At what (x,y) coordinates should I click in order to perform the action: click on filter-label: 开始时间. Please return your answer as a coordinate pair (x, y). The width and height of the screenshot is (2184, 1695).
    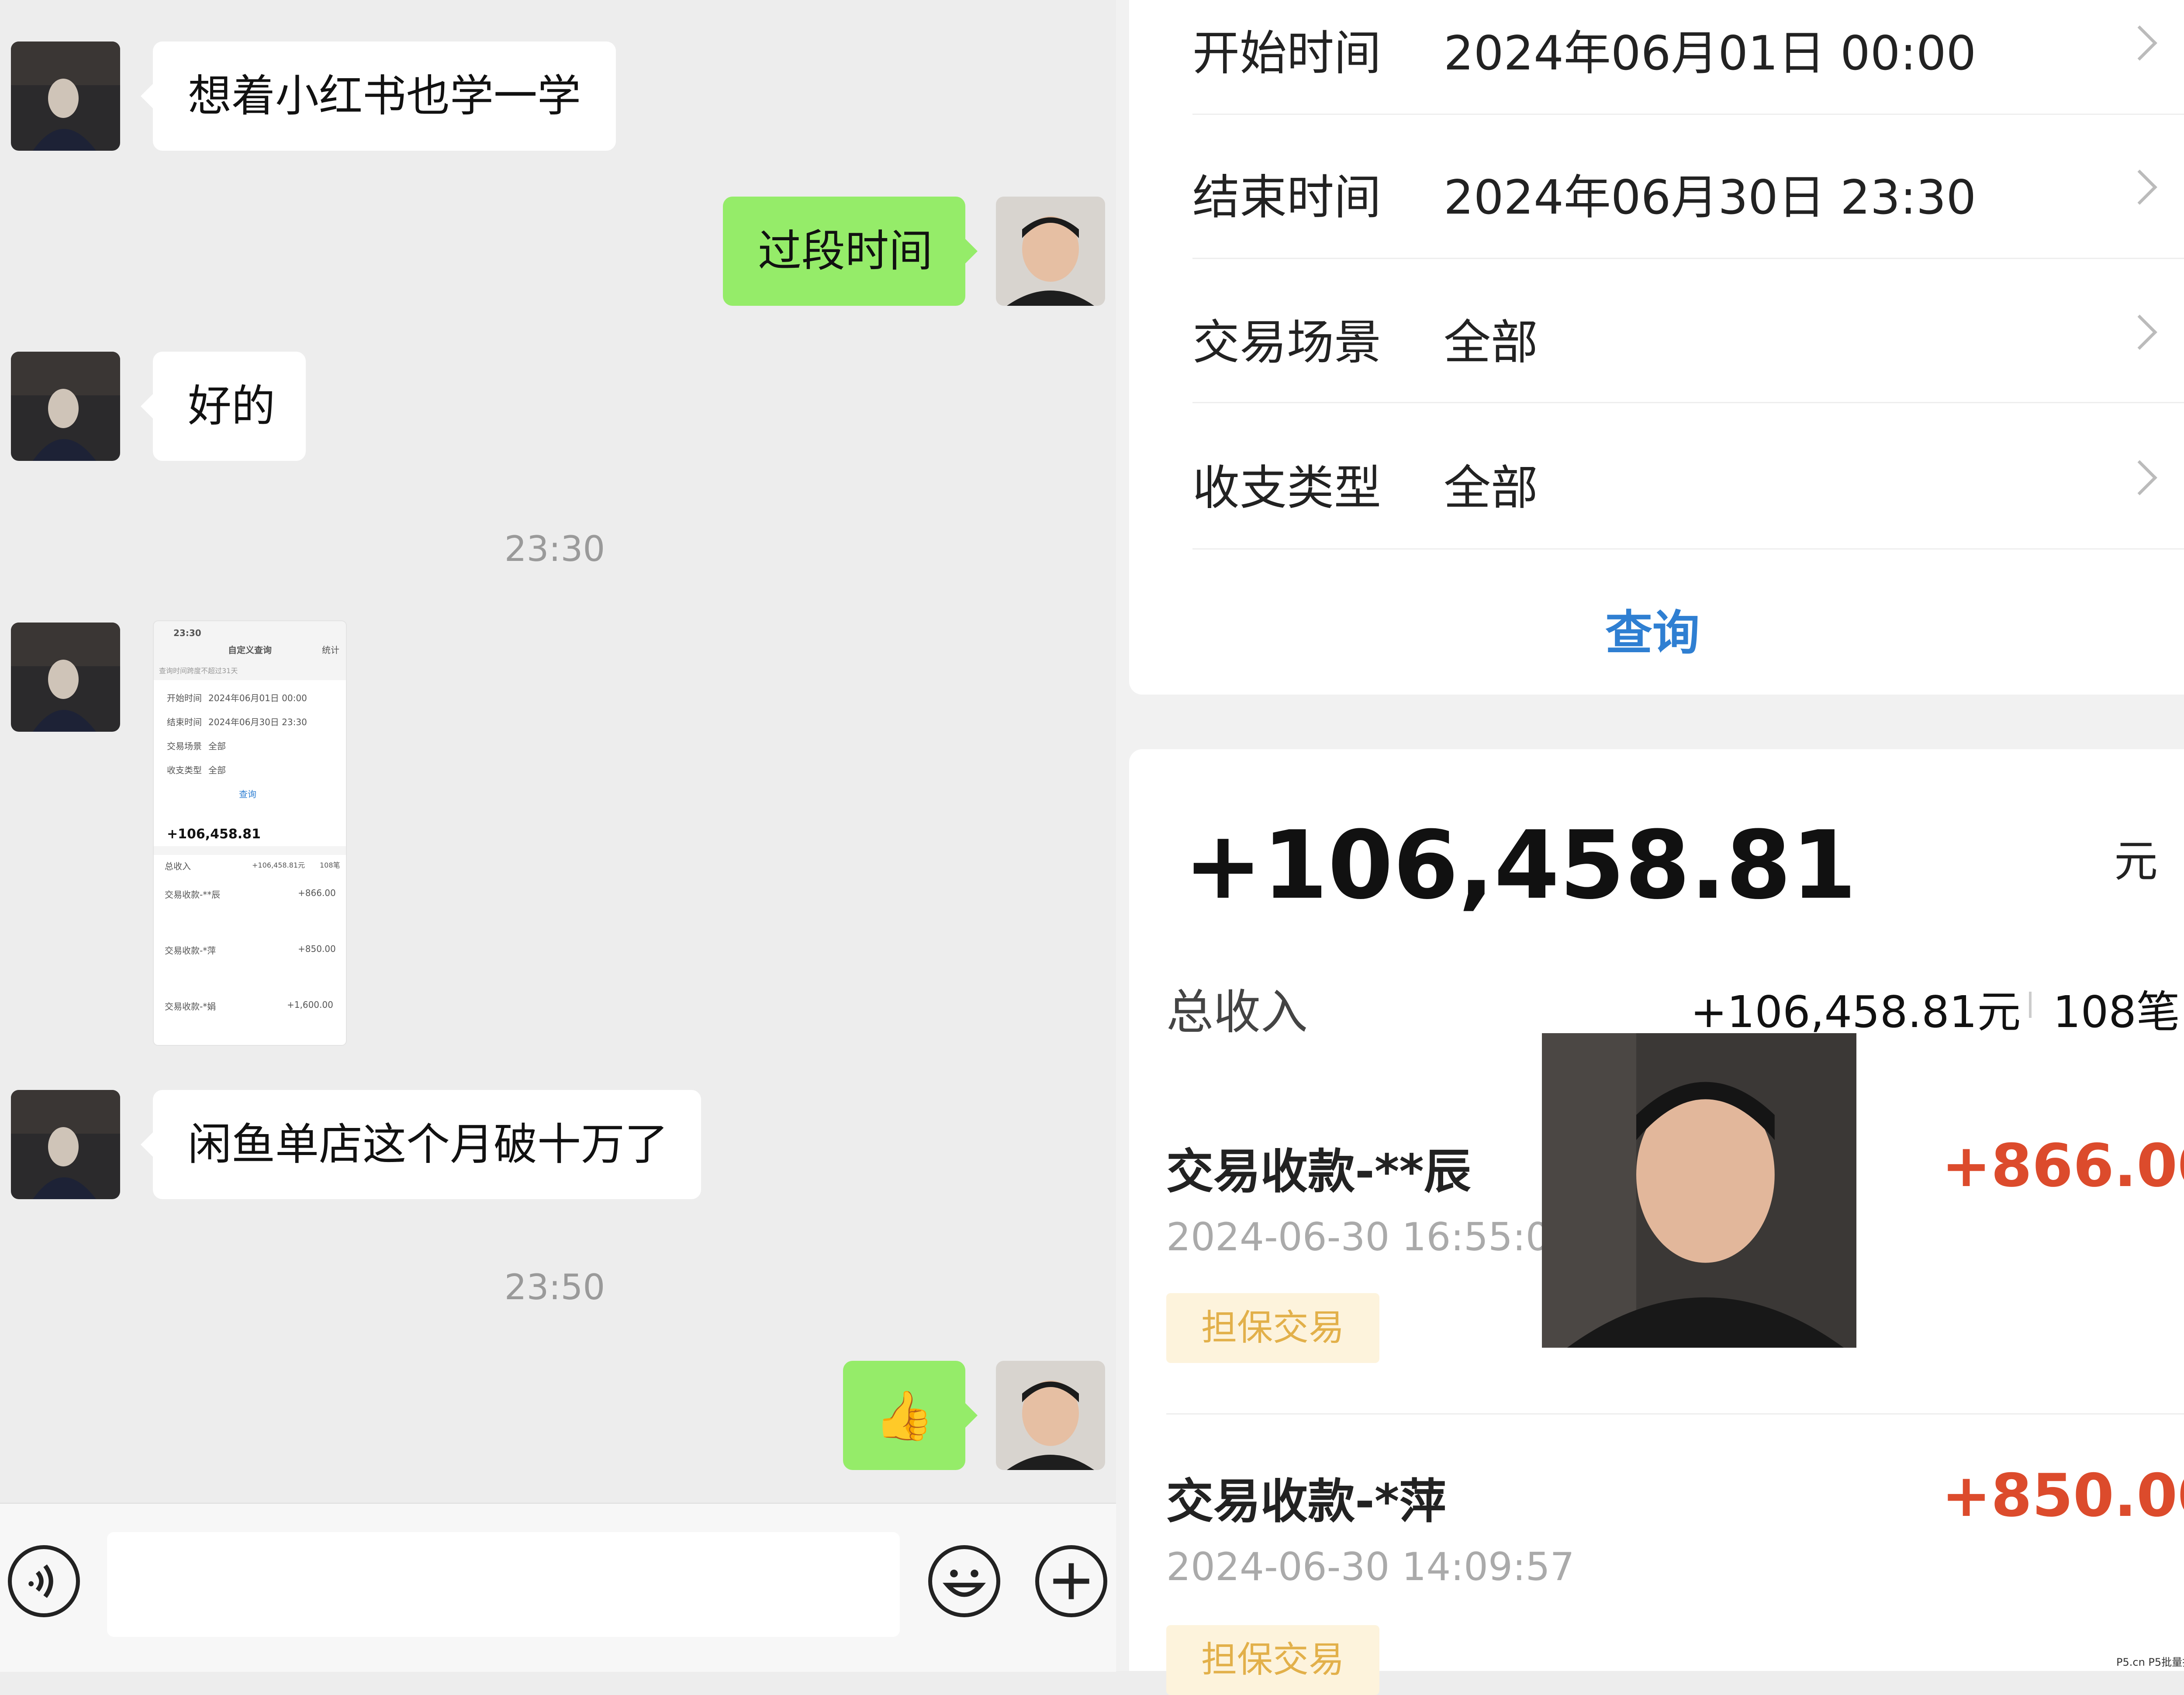
    Looking at the image, I should click on (1287, 53).